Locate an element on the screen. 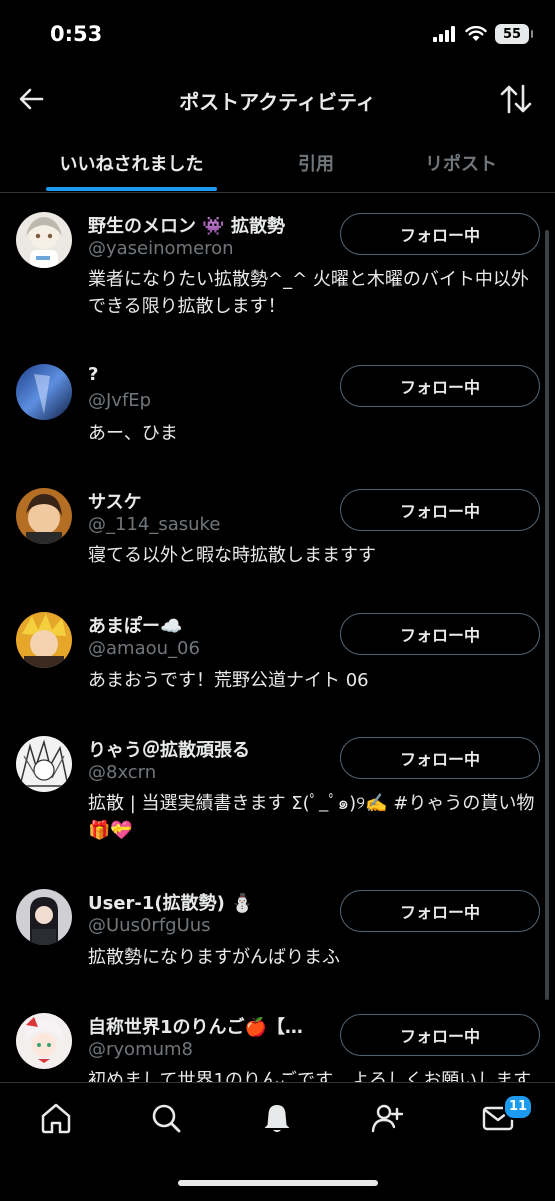 The image size is (555, 1201). mail-badge: 11 is located at coordinates (518, 1107).